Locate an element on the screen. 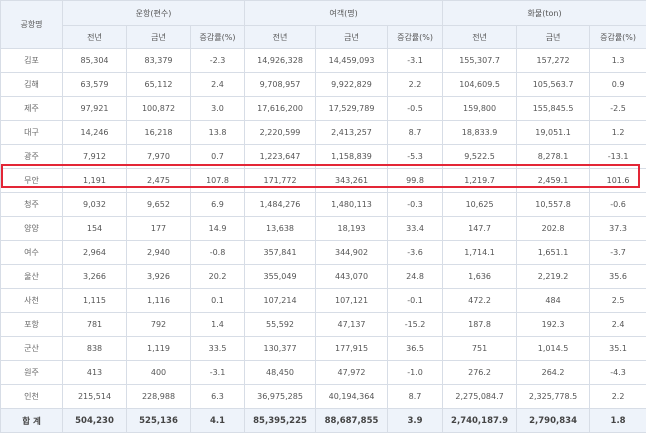 Image resolution: width=646 pixels, height=433 pixels. group-header-cargo: 화물(ton) is located at coordinates (544, 13).